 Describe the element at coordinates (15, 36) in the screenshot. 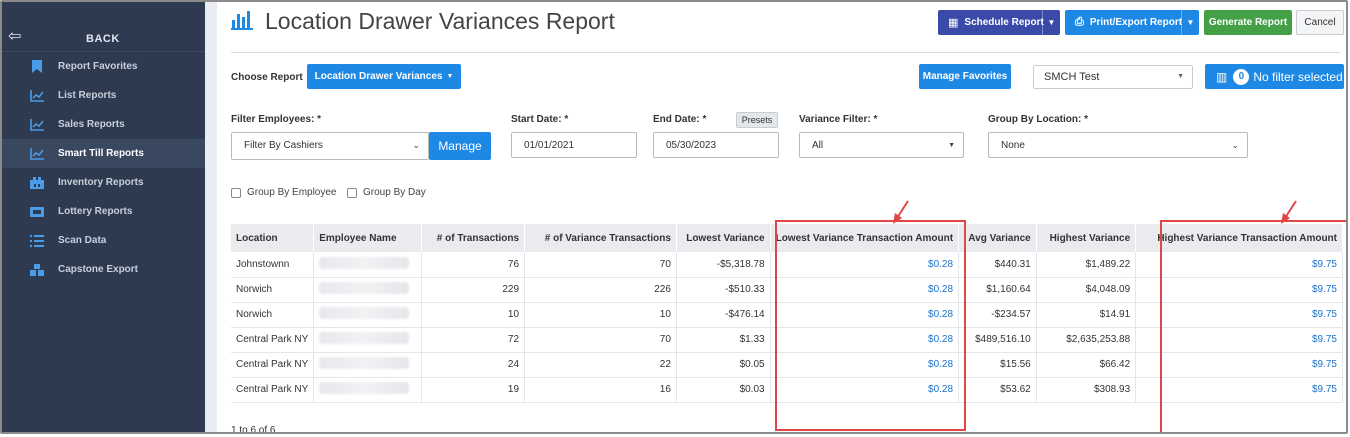

I see `back-arrow-icon: ⇦` at that location.